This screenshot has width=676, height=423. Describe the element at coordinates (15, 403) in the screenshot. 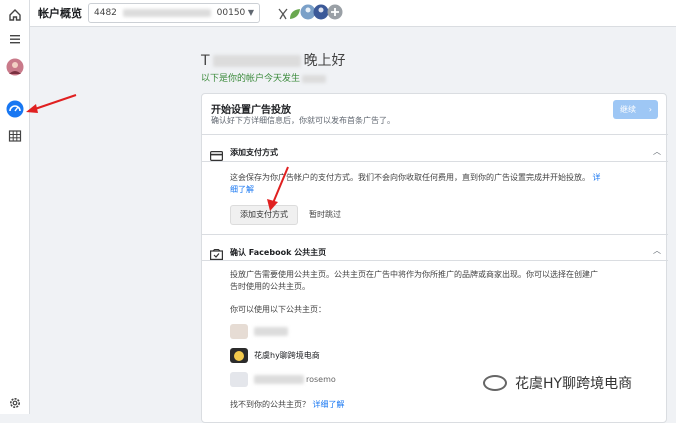

I see `gear-icon` at that location.